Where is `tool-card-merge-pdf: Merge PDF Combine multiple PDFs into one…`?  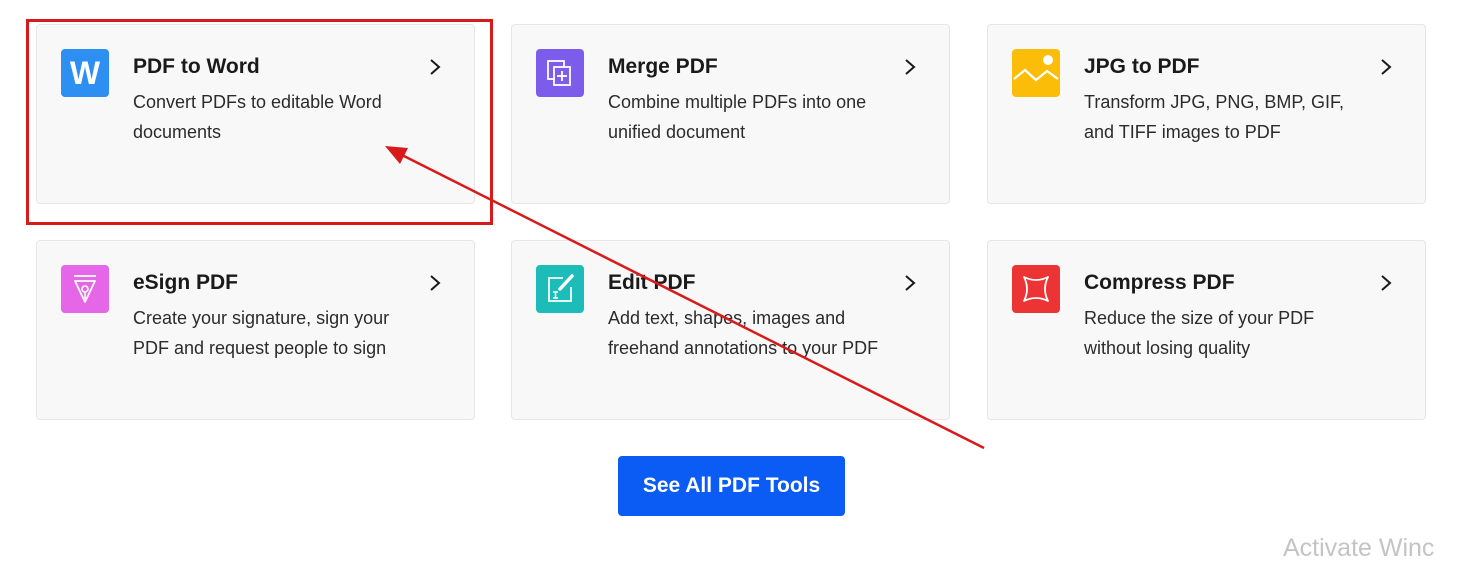 tool-card-merge-pdf: Merge PDF Combine multiple PDFs into one… is located at coordinates (730, 114).